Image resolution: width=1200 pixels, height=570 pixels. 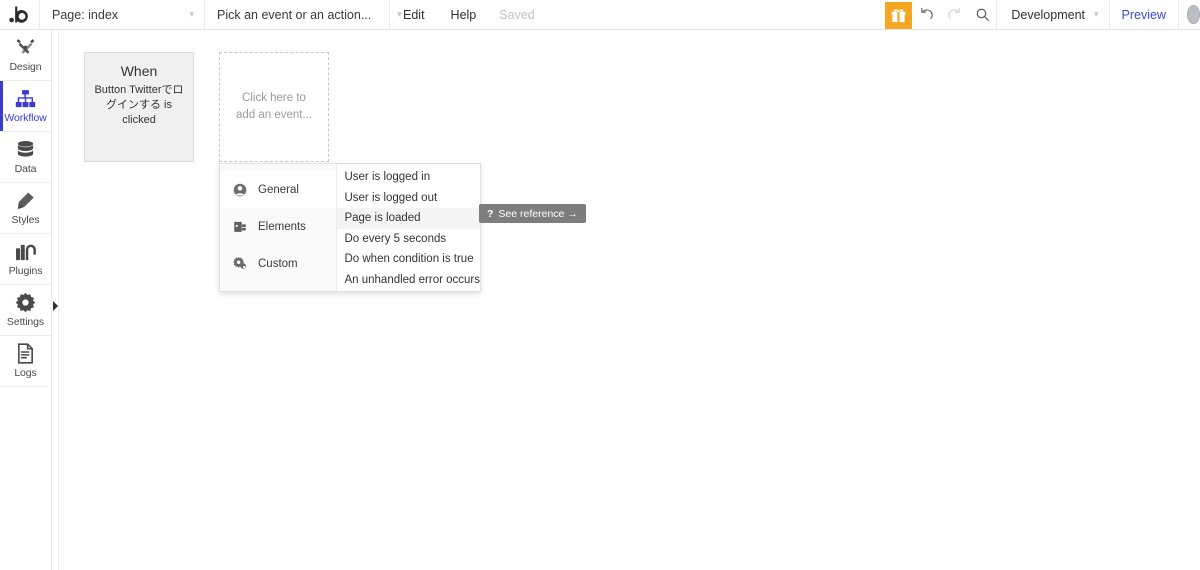 I want to click on page-selector: Page: index ▾, so click(x=122, y=14).